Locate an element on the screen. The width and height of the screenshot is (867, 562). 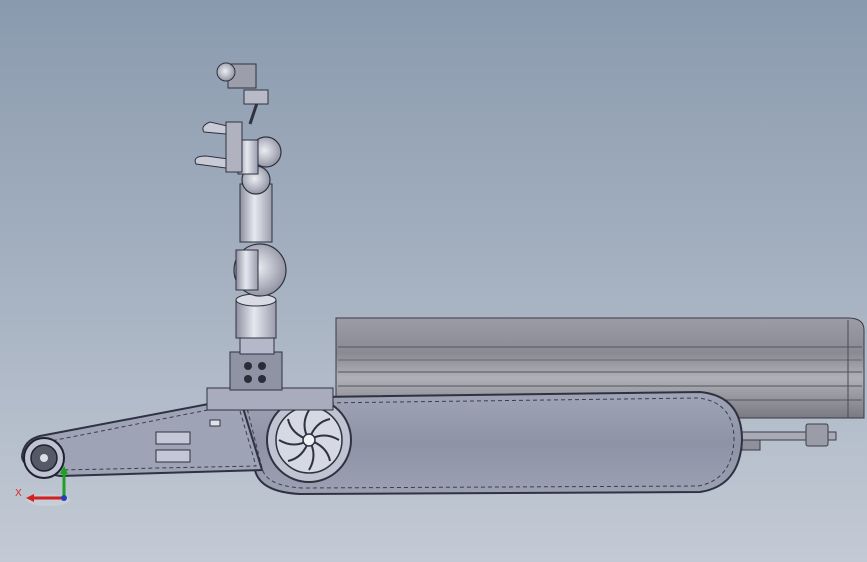
idler-wheel is located at coordinates (44, 458).